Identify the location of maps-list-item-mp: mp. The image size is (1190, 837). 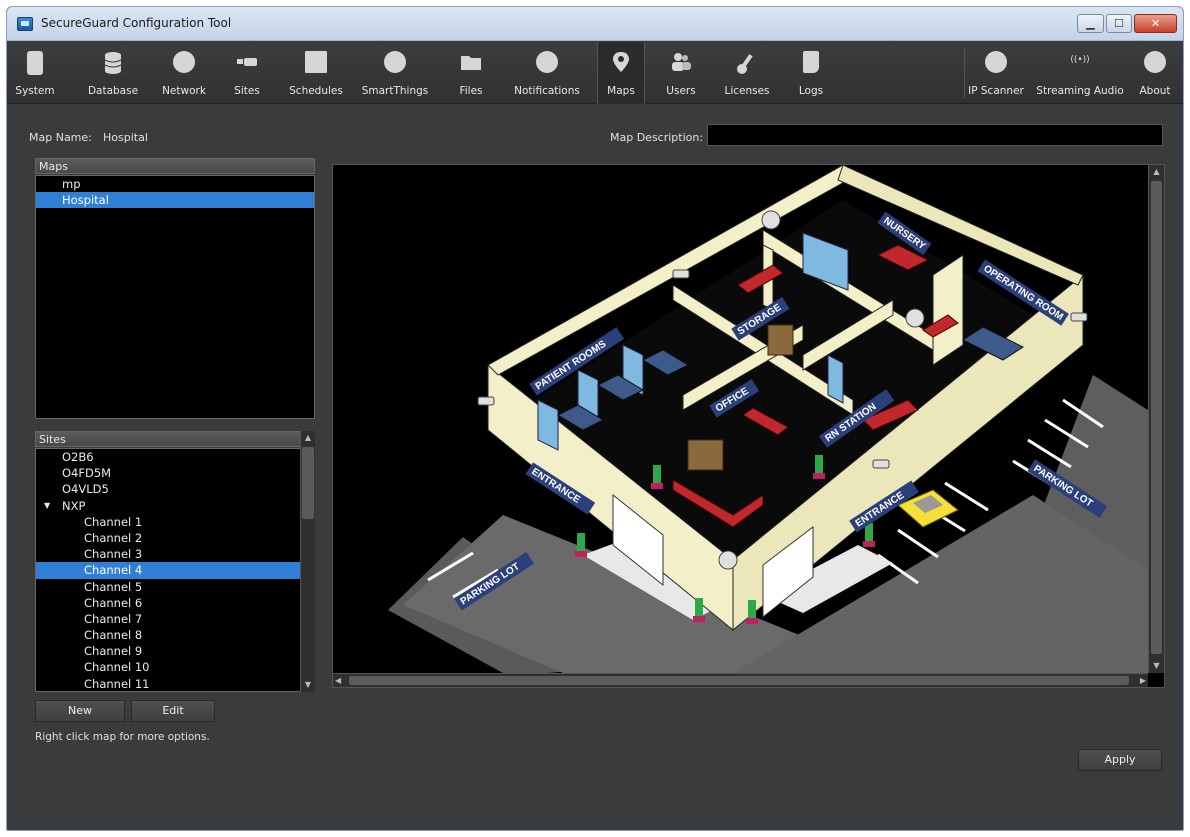
(175, 184).